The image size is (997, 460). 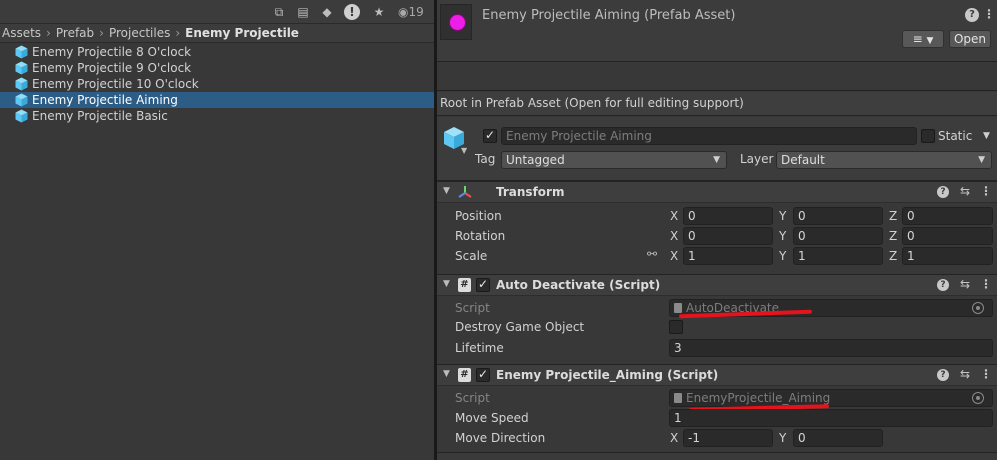 I want to click on transform-title: Transform, so click(x=530, y=192).